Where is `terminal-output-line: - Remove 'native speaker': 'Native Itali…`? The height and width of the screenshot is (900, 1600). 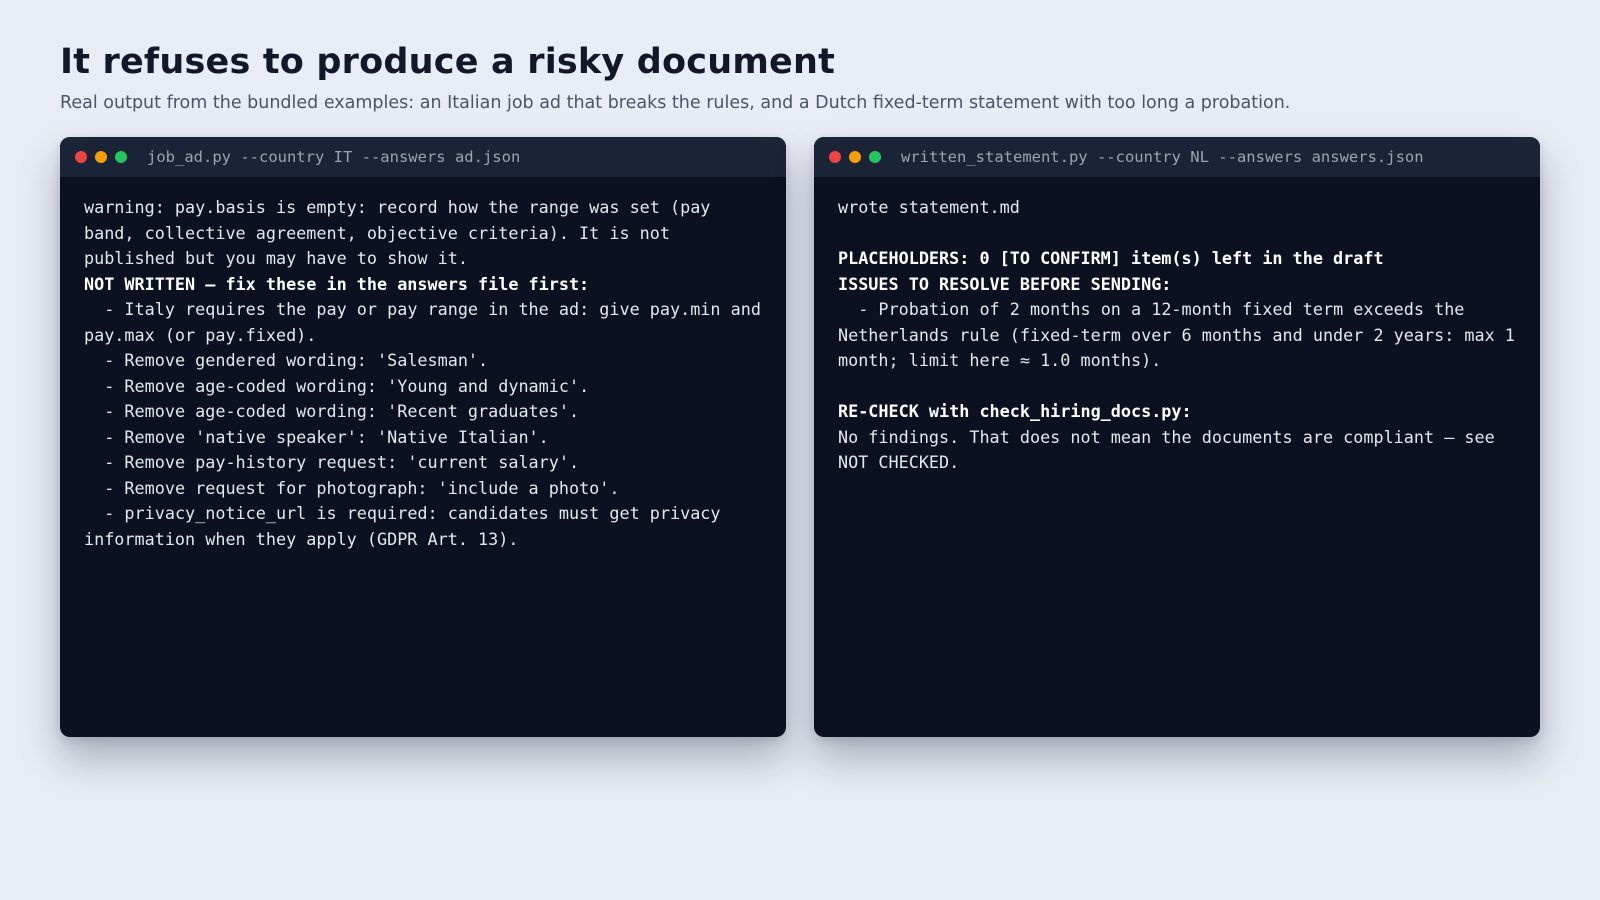
terminal-output-line: - Remove 'native speaker': 'Native Itali… is located at coordinates (316, 436).